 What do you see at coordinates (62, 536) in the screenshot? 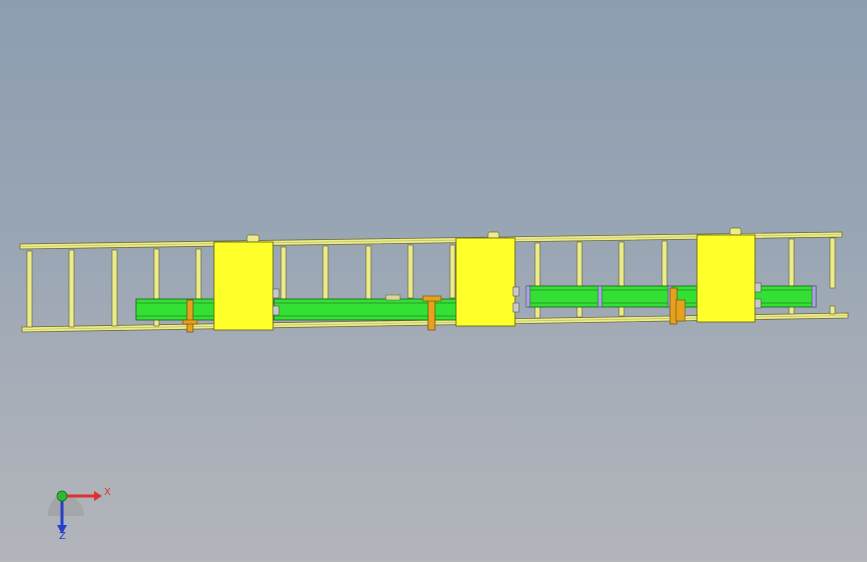
I see `z-axis-label: Z` at bounding box center [62, 536].